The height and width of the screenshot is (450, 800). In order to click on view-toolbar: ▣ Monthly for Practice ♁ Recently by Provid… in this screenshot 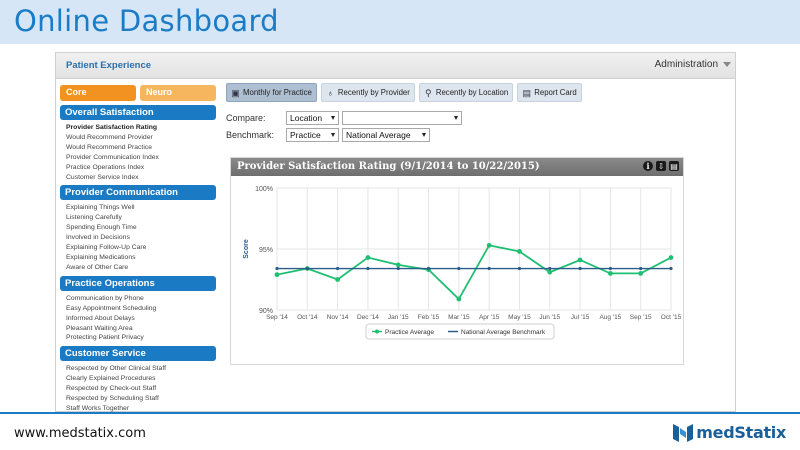, I will do `click(404, 92)`.